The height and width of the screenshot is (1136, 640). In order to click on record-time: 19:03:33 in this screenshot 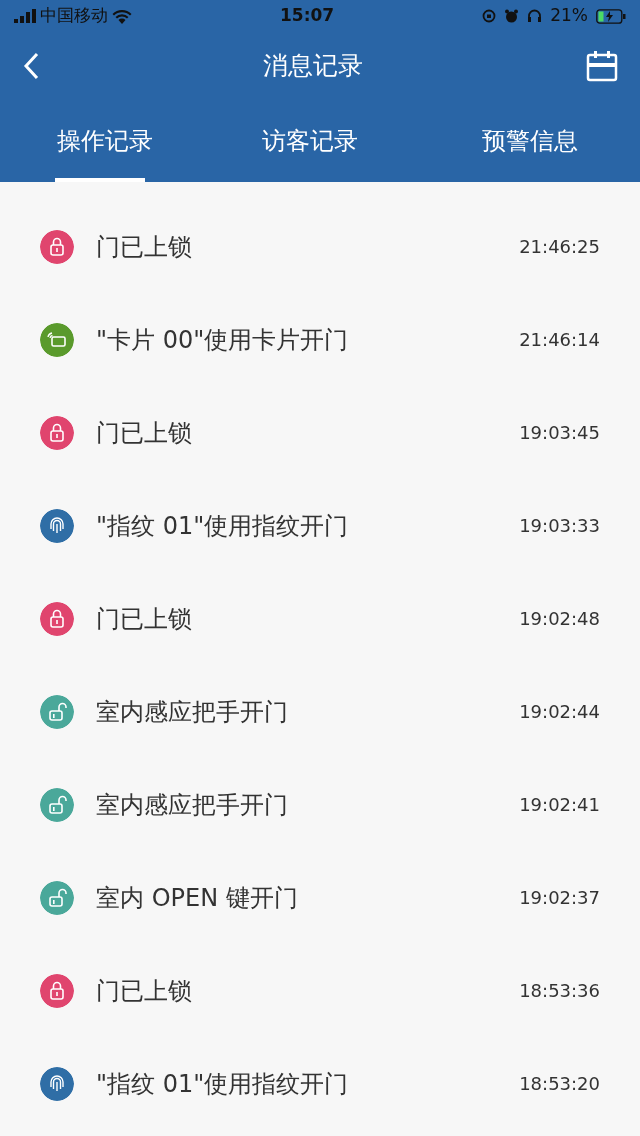, I will do `click(559, 526)`.